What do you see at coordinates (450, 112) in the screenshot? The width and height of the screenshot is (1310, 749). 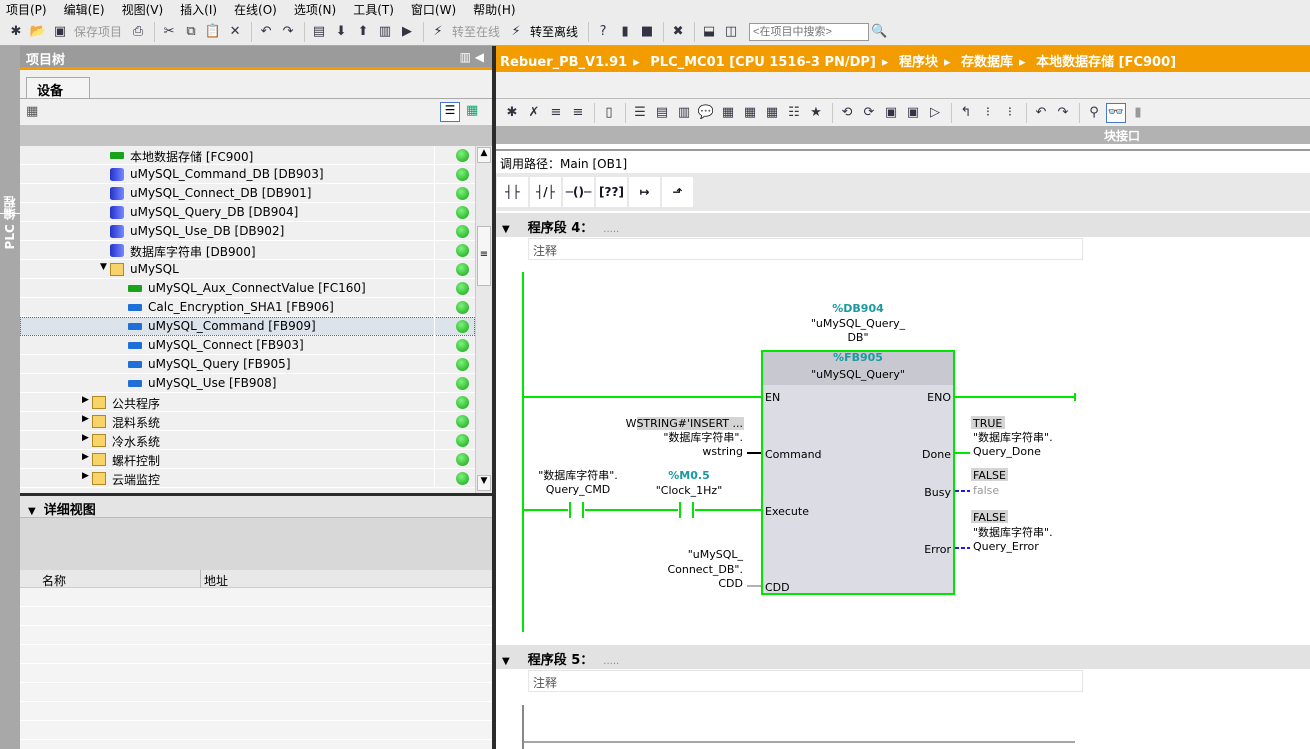 I see `table-view-icon: ☰` at bounding box center [450, 112].